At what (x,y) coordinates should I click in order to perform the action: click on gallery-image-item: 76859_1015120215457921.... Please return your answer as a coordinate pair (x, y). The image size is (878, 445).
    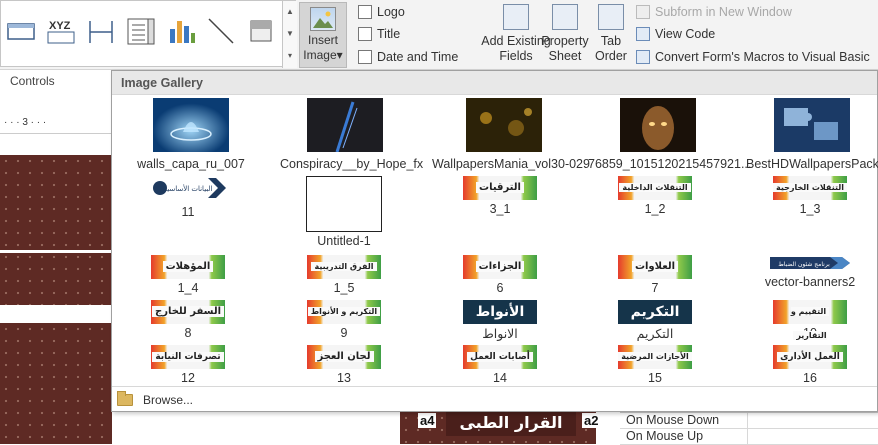
    Looking at the image, I should click on (670, 134).